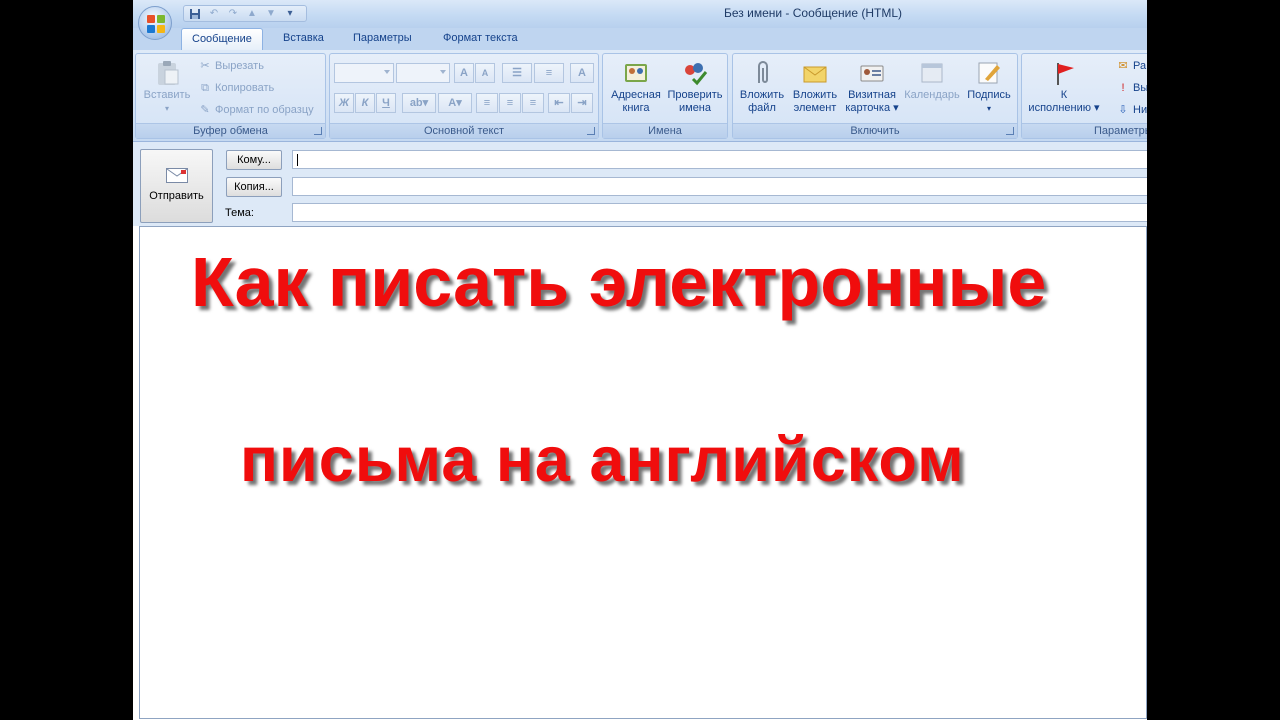  I want to click on group-caption-names: Имена, so click(665, 130).